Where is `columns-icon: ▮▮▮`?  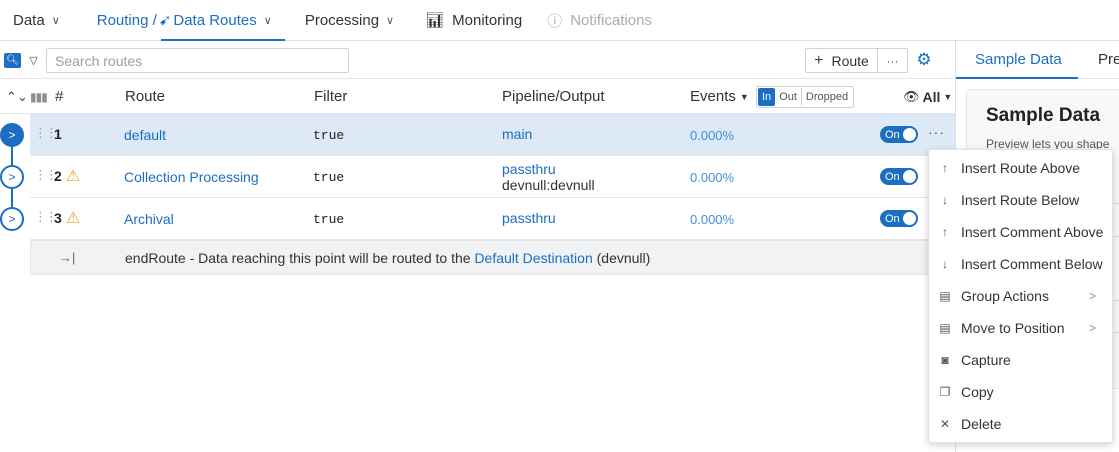
columns-icon: ▮▮▮ is located at coordinates (39, 96).